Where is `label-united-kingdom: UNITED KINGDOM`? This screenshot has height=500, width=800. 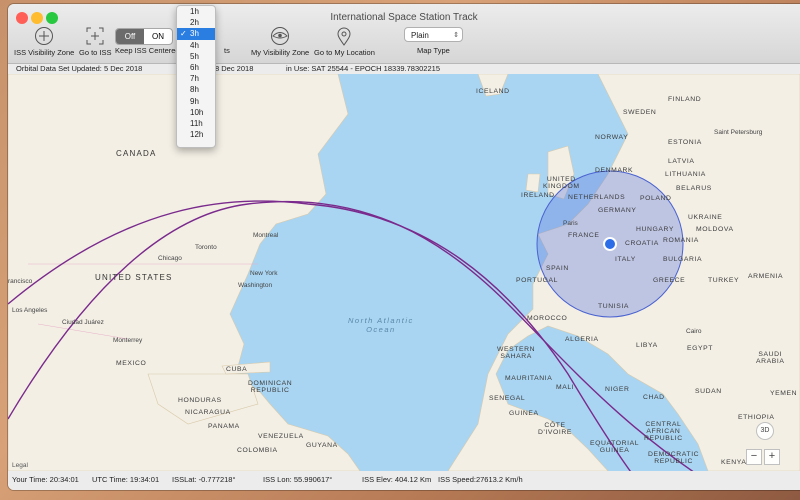 label-united-kingdom: UNITED KINGDOM is located at coordinates (561, 183).